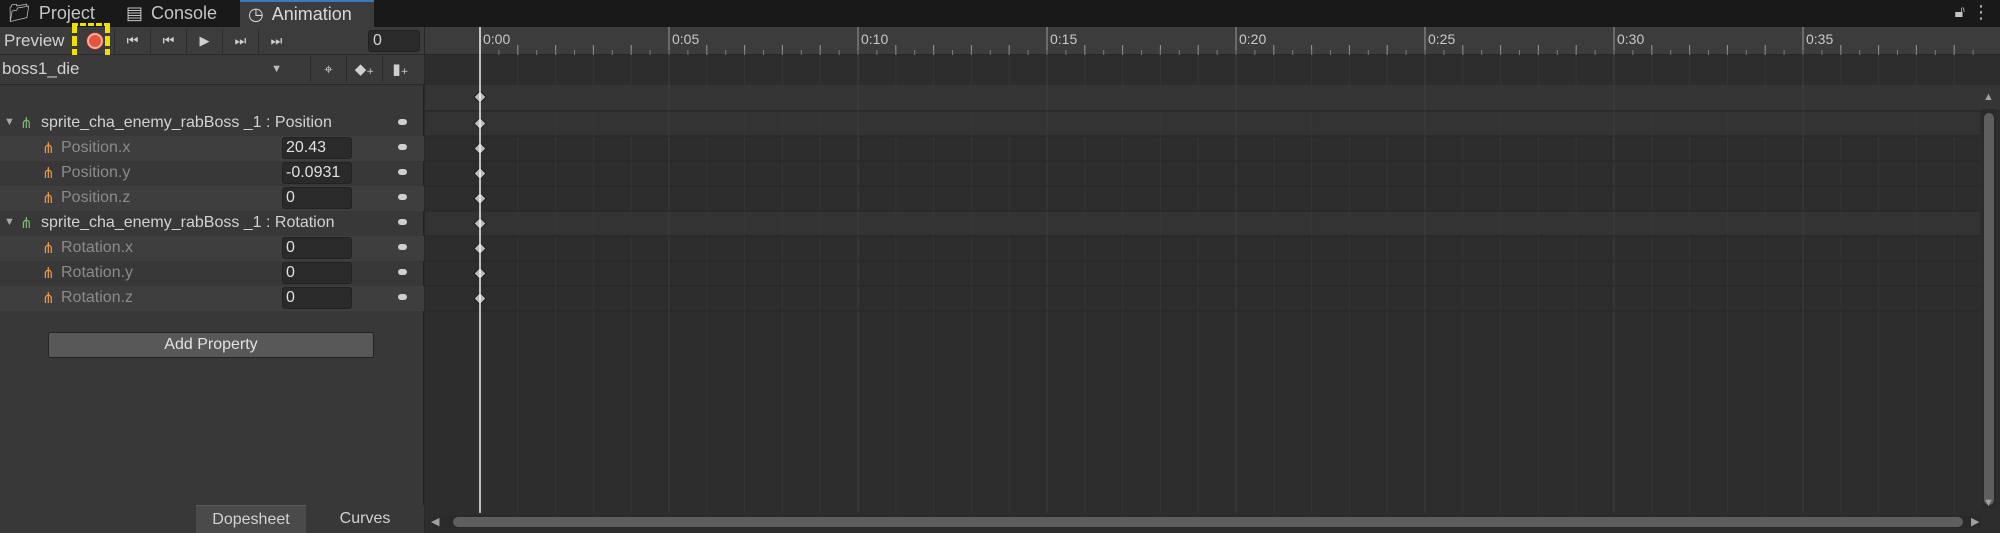  I want to click on tab-curves: Curves, so click(365, 519).